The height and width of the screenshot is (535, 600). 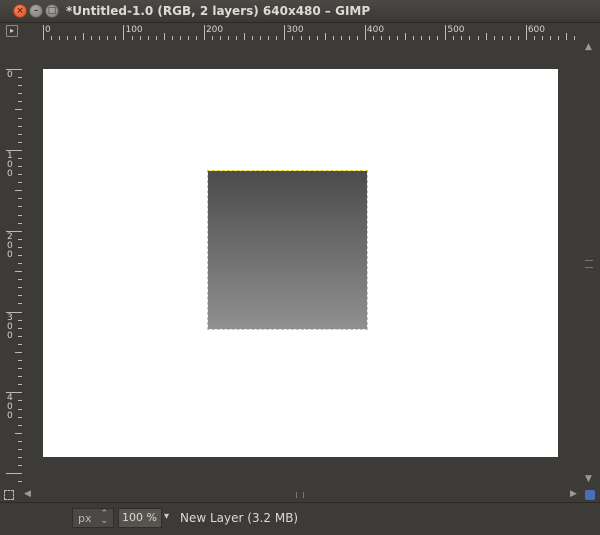 I want to click on zoom-field: 100 %, so click(x=140, y=518).